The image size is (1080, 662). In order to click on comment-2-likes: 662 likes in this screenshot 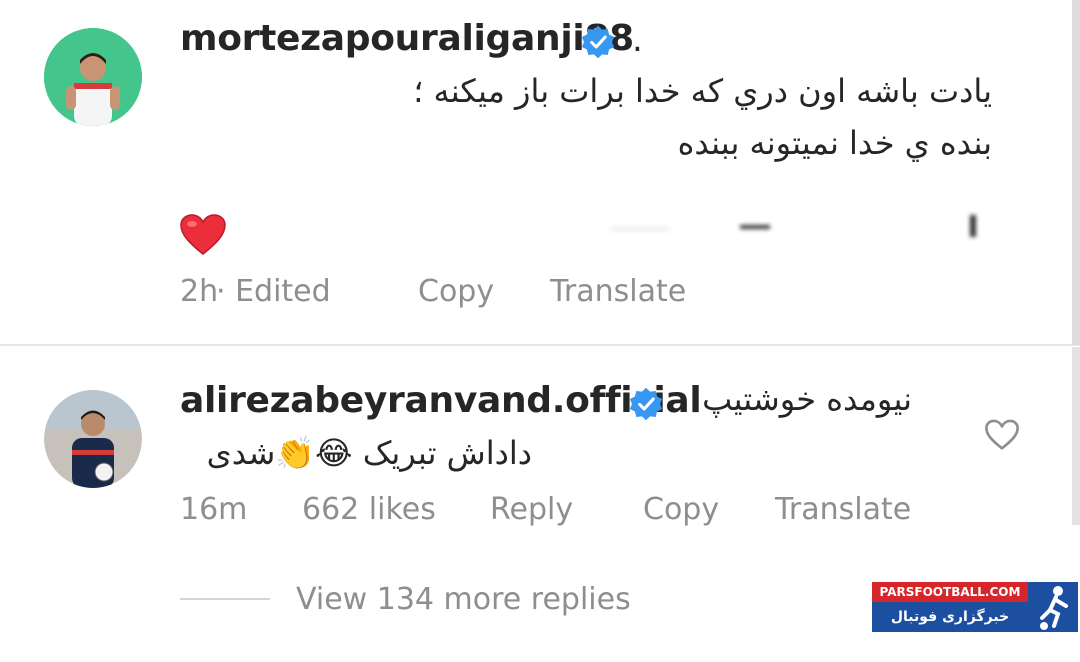, I will do `click(369, 509)`.